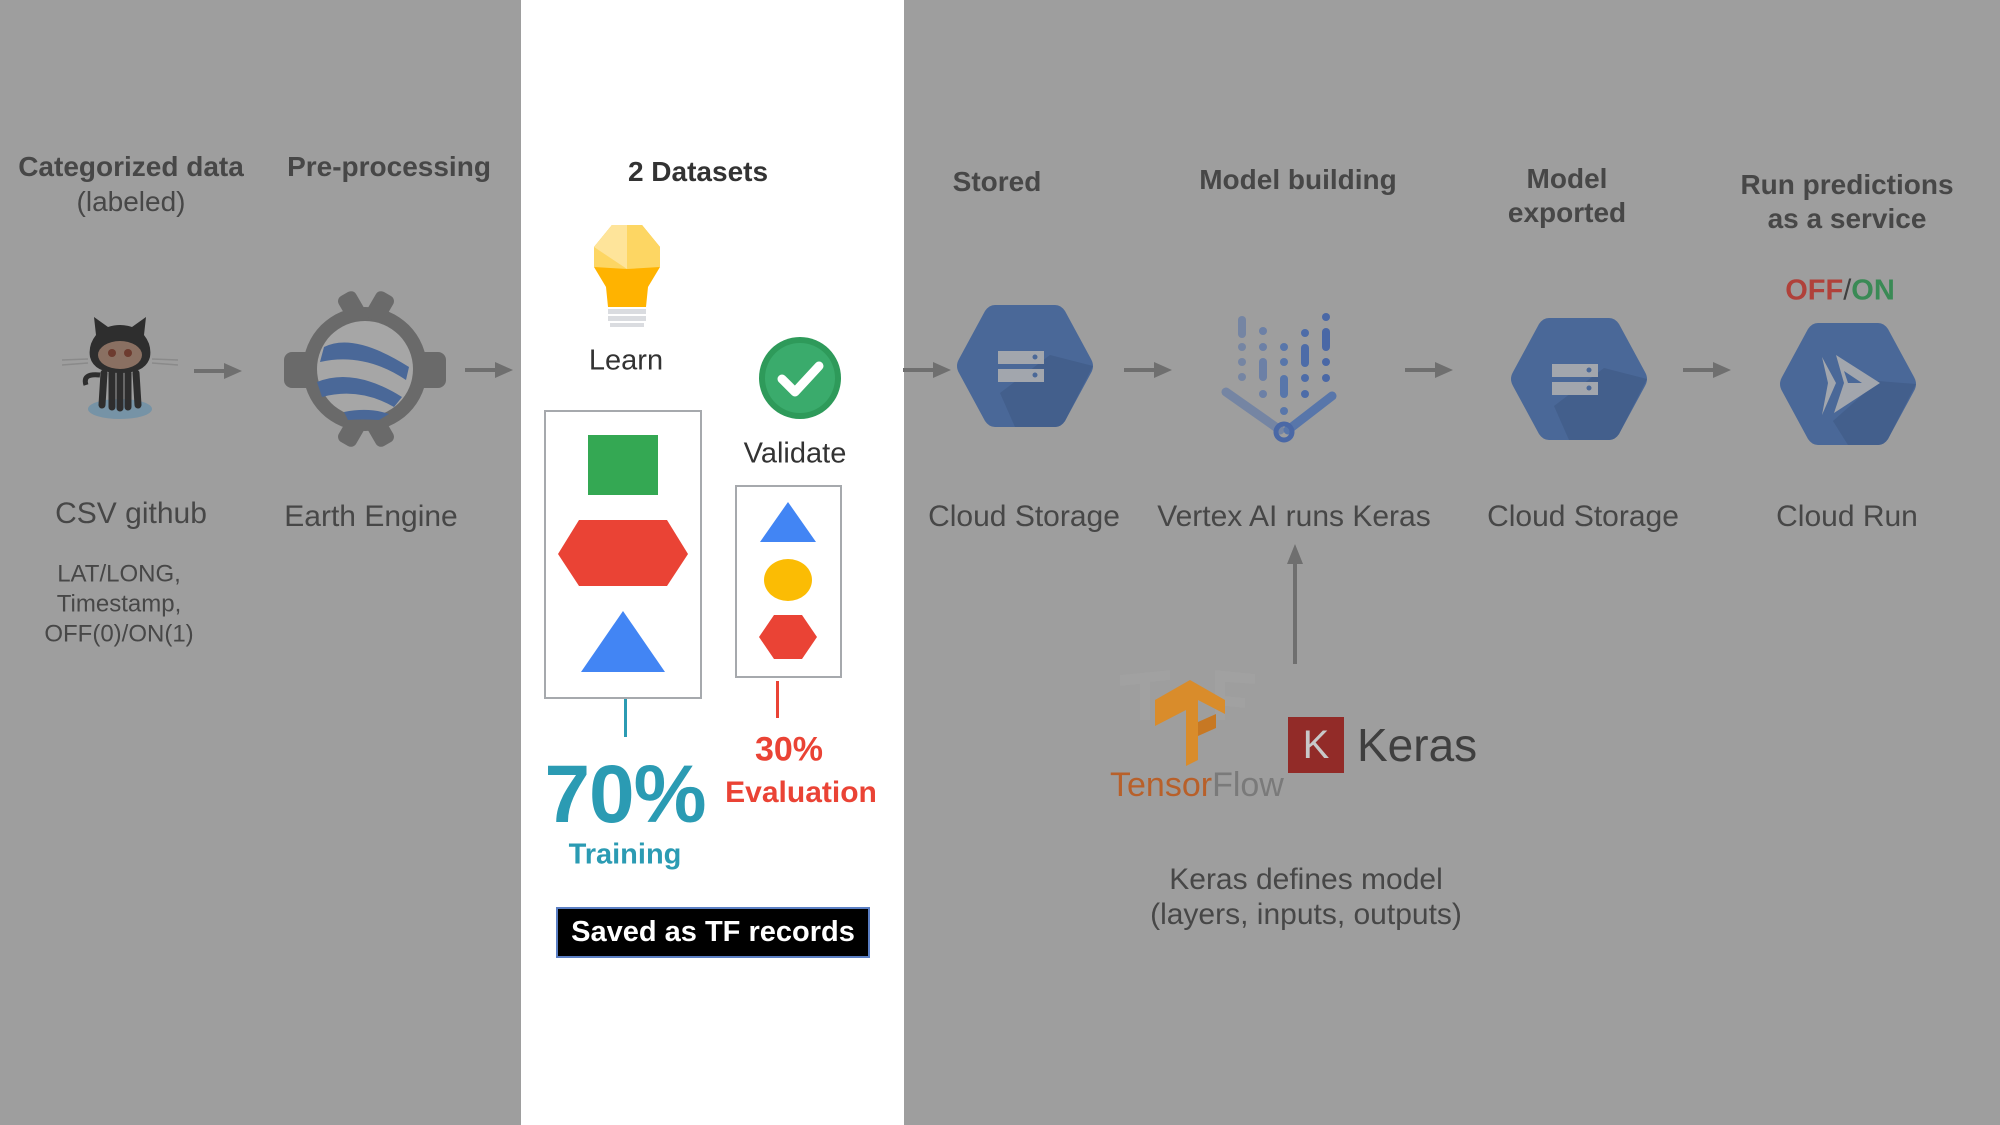 The height and width of the screenshot is (1125, 2000). Describe the element at coordinates (777, 699) in the screenshot. I see `evaluation-connector` at that location.